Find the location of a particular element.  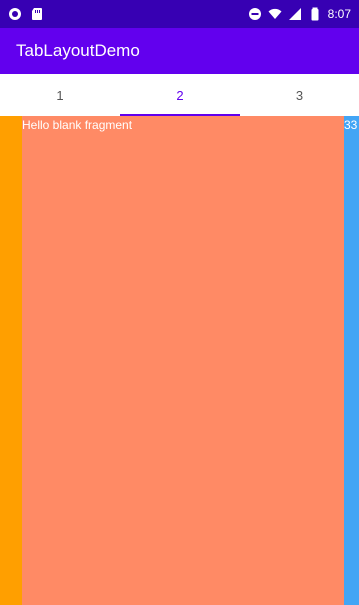

app-bar: TabLayoutDemo is located at coordinates (179, 51).